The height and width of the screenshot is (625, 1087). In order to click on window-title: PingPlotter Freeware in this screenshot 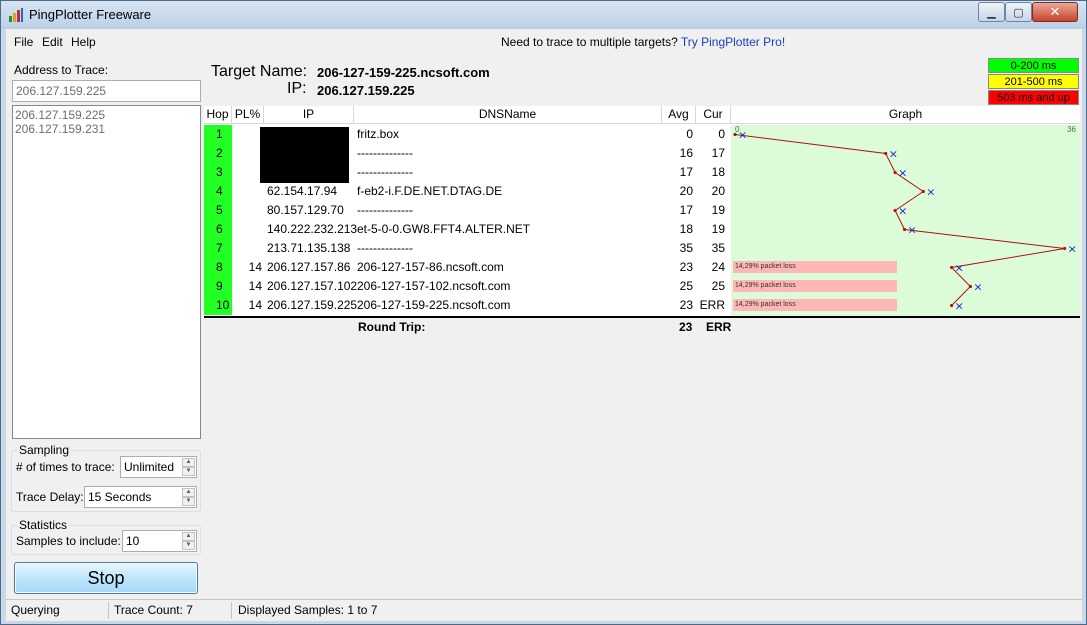, I will do `click(90, 14)`.